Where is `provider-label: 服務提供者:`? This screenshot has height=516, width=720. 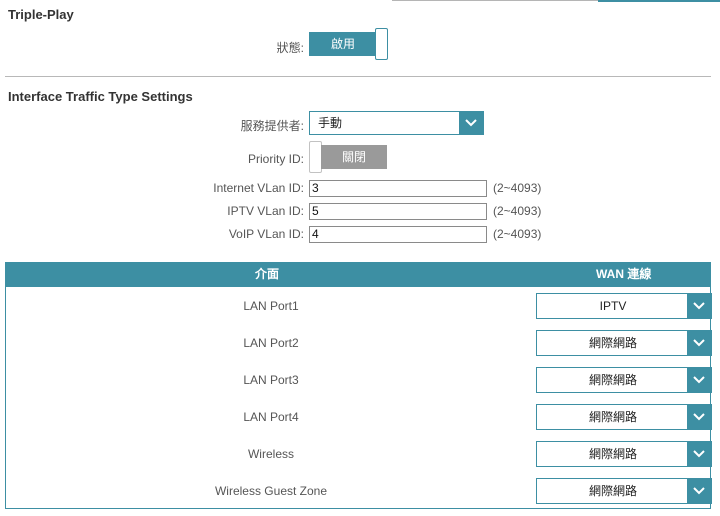
provider-label: 服務提供者: is located at coordinates (272, 126).